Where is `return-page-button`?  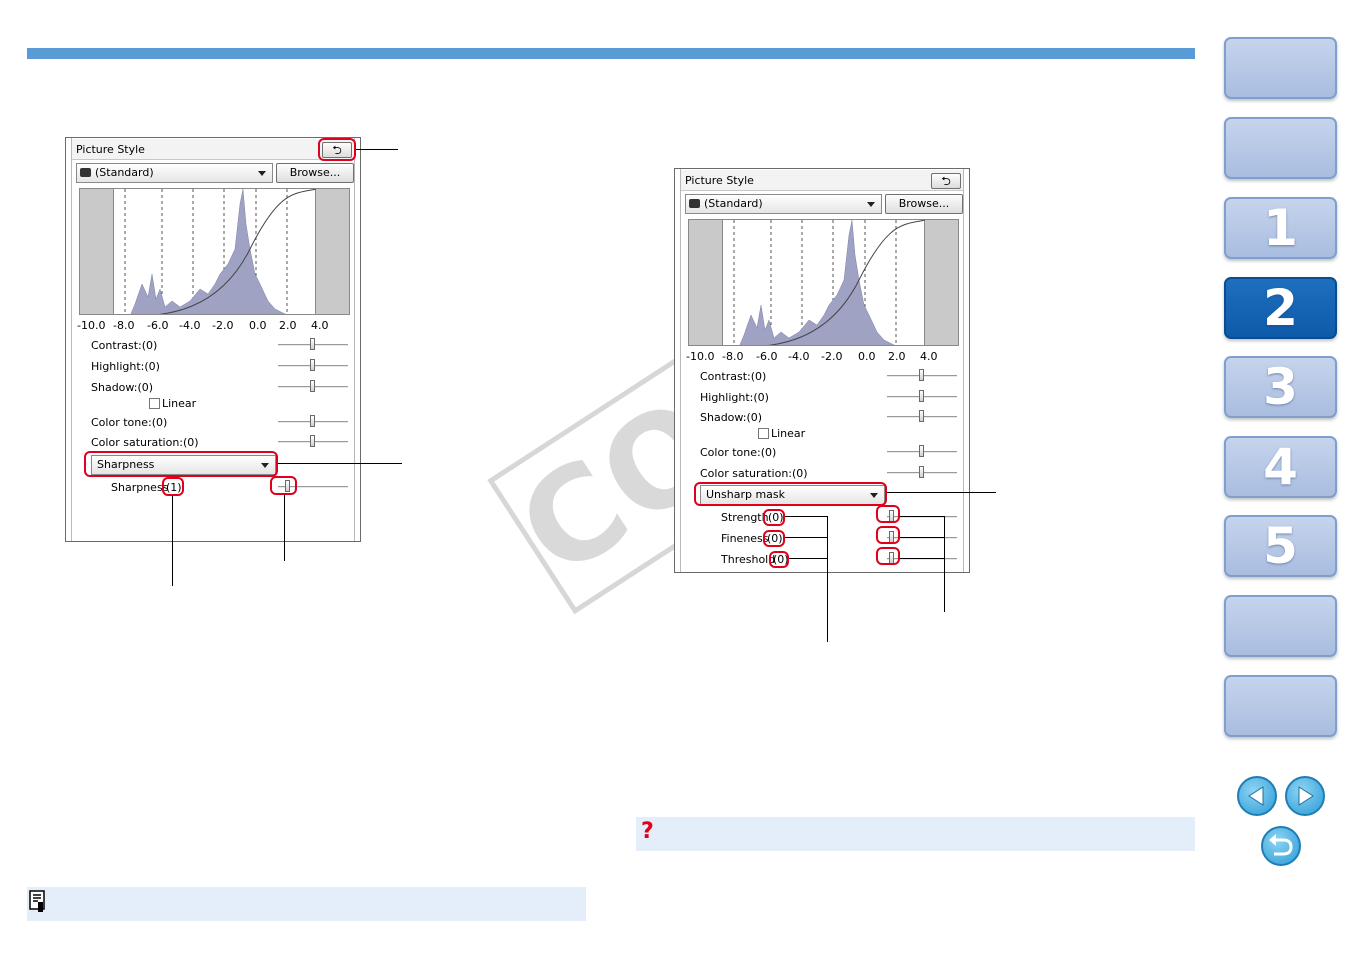
return-page-button is located at coordinates (1281, 846).